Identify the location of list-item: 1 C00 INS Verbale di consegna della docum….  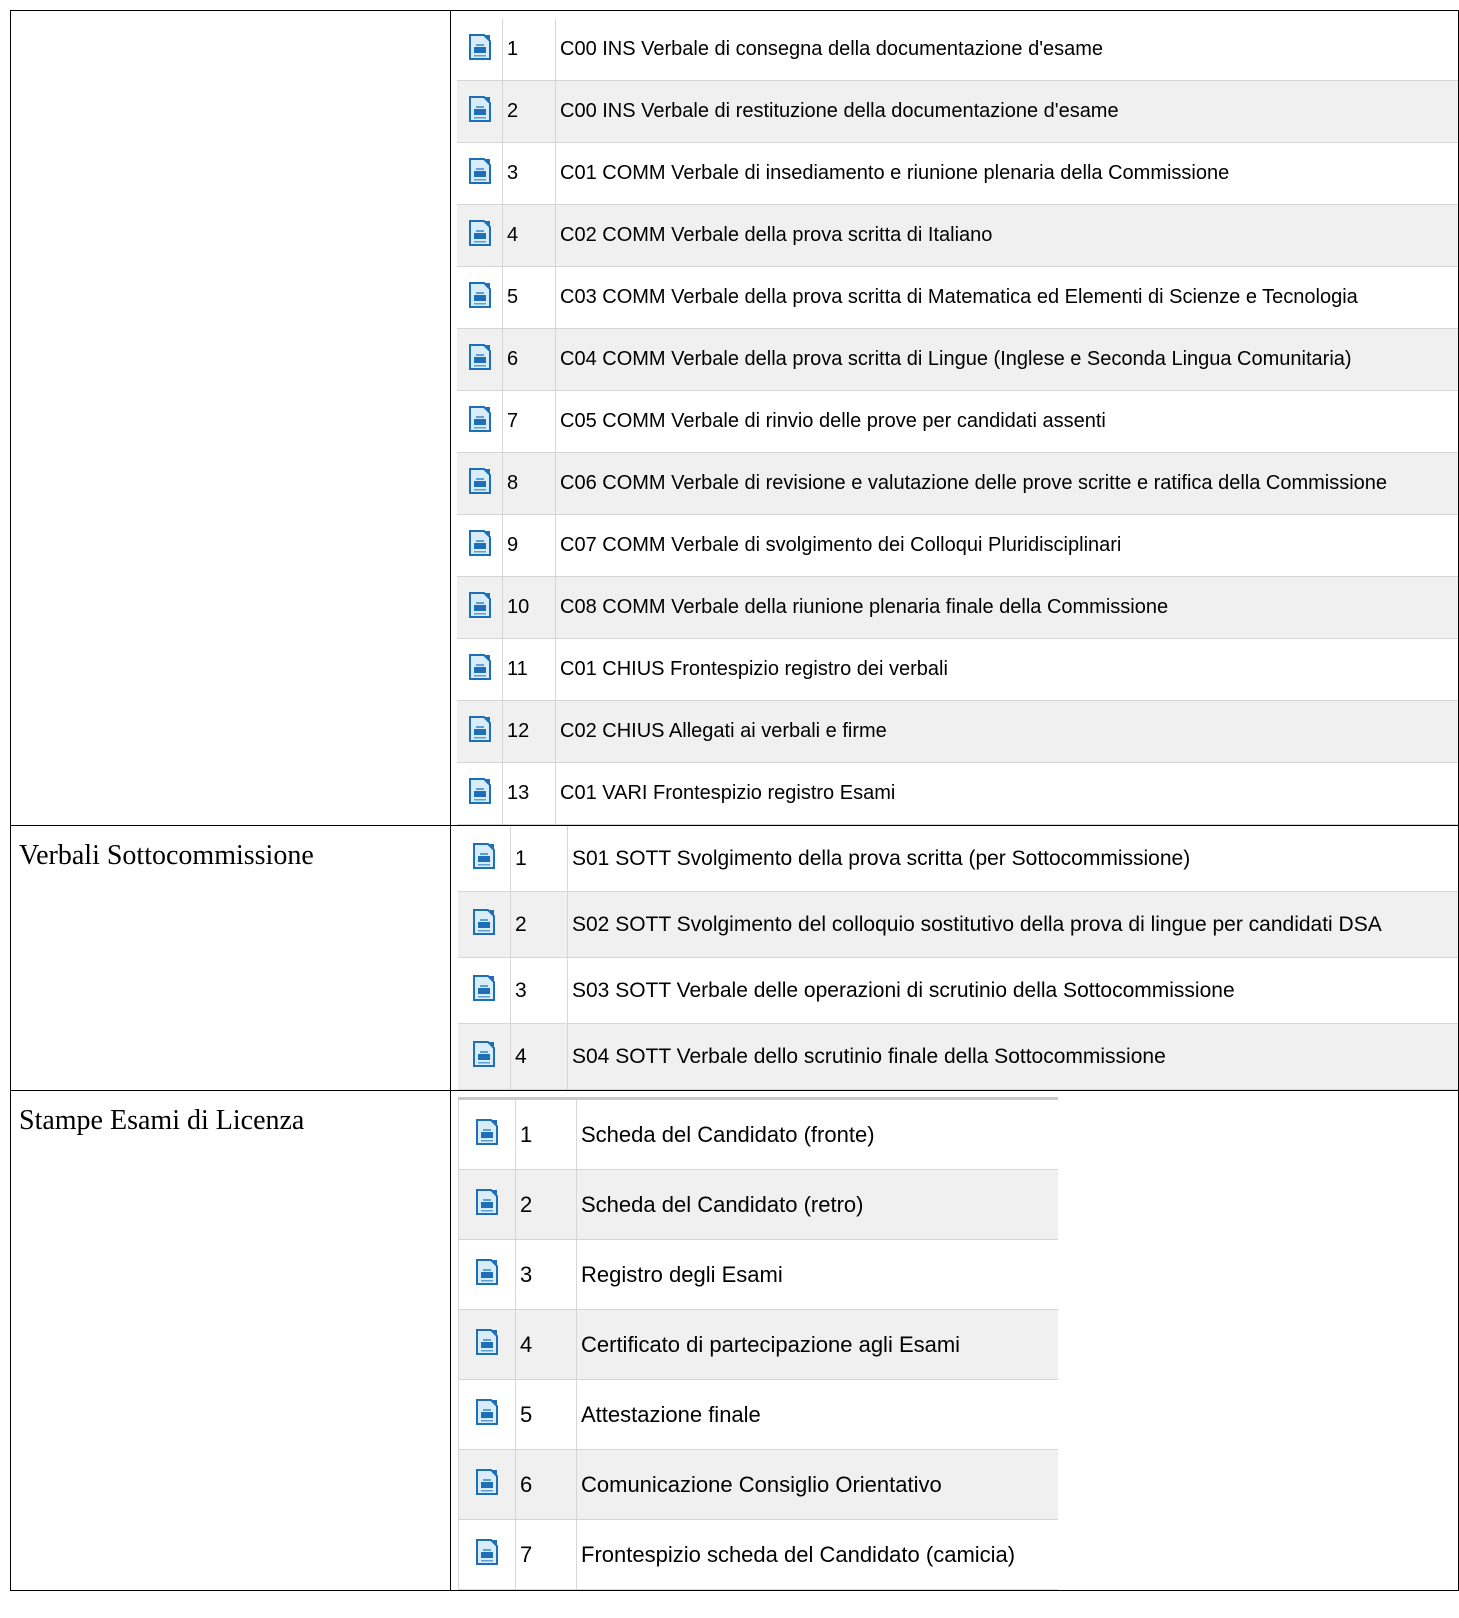
(957, 50).